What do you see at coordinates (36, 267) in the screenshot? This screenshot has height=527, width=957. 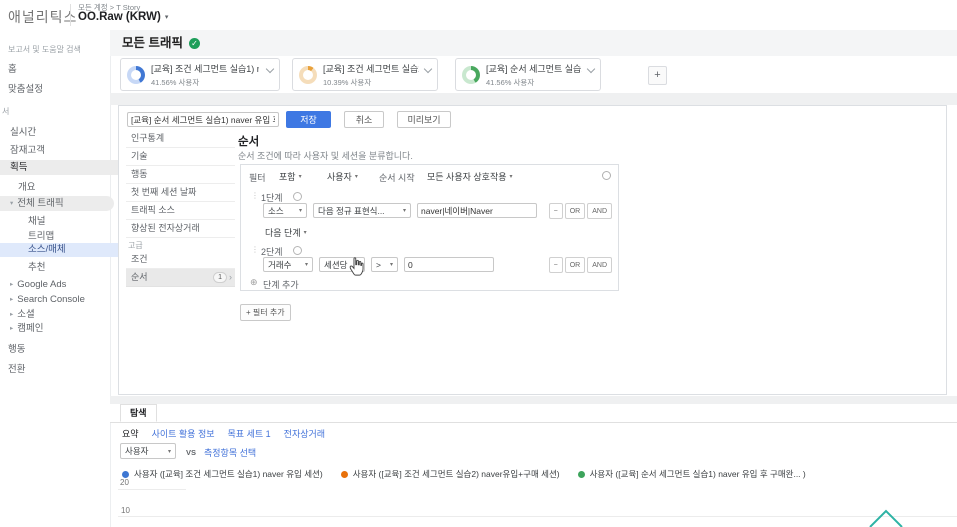 I see `sidebar-item-referrals: 추천` at bounding box center [36, 267].